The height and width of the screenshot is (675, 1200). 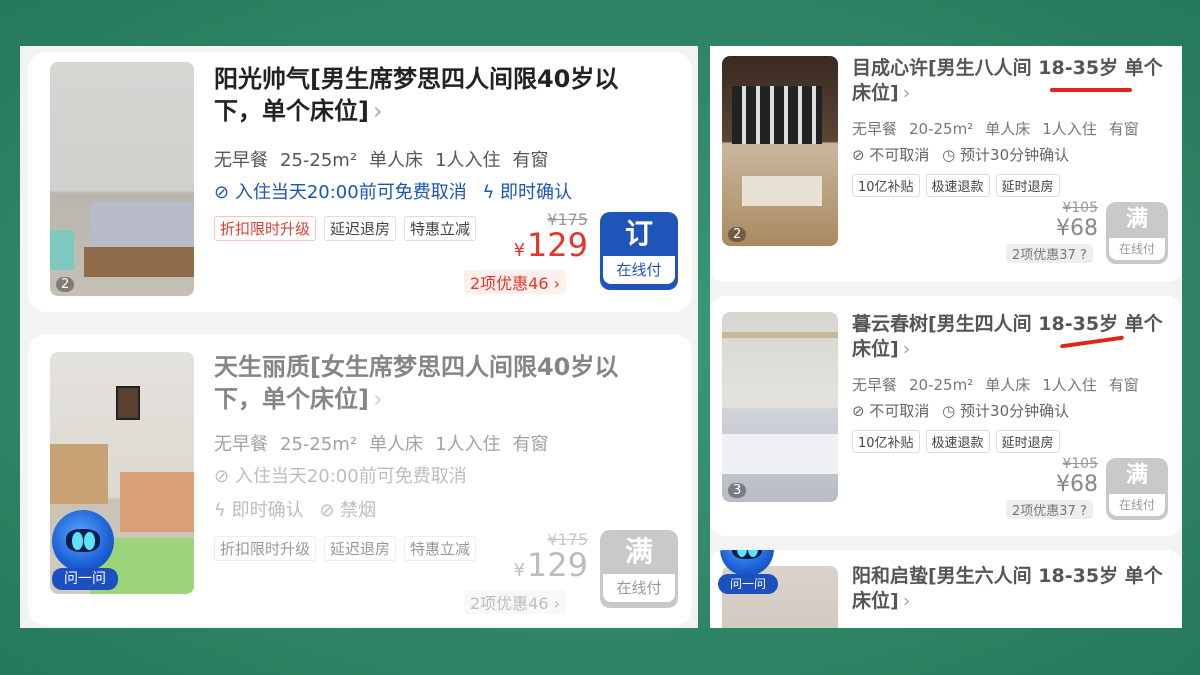 I want to click on room-title-text: 阳和启蛰[男生六人间 18-35岁 单个床位], so click(x=1007, y=589).